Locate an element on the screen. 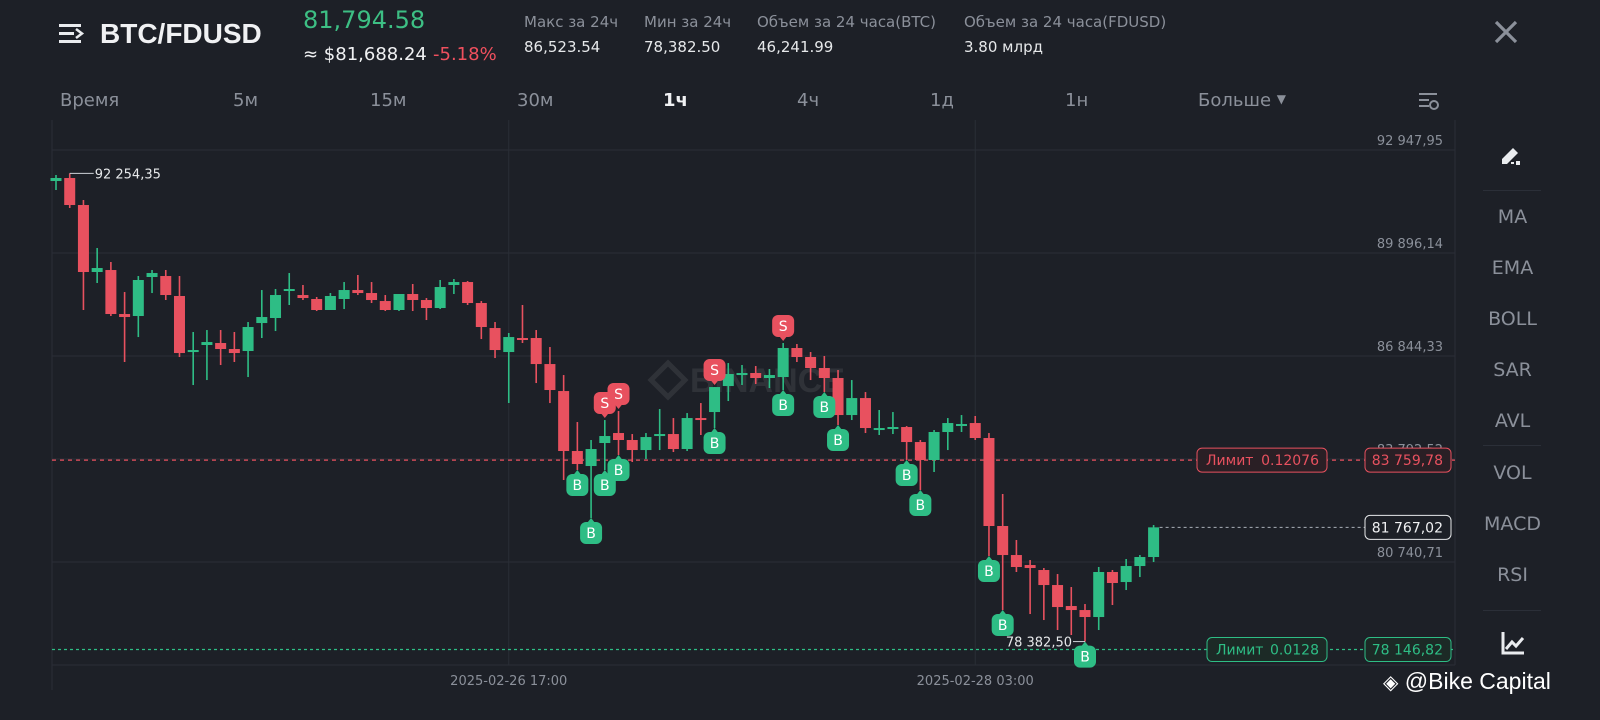  tab-1w: 1н is located at coordinates (1076, 100).